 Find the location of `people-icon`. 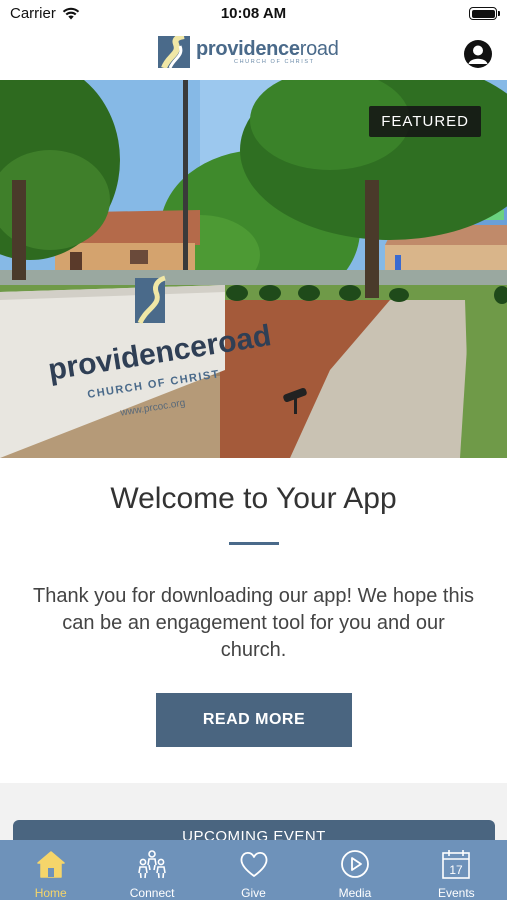

people-icon is located at coordinates (152, 864).